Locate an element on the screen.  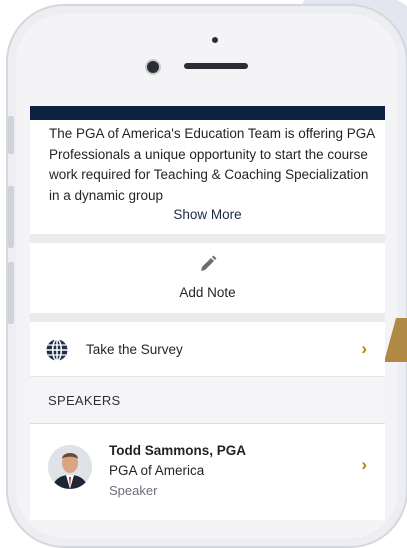
globe-icon is located at coordinates (57, 352).